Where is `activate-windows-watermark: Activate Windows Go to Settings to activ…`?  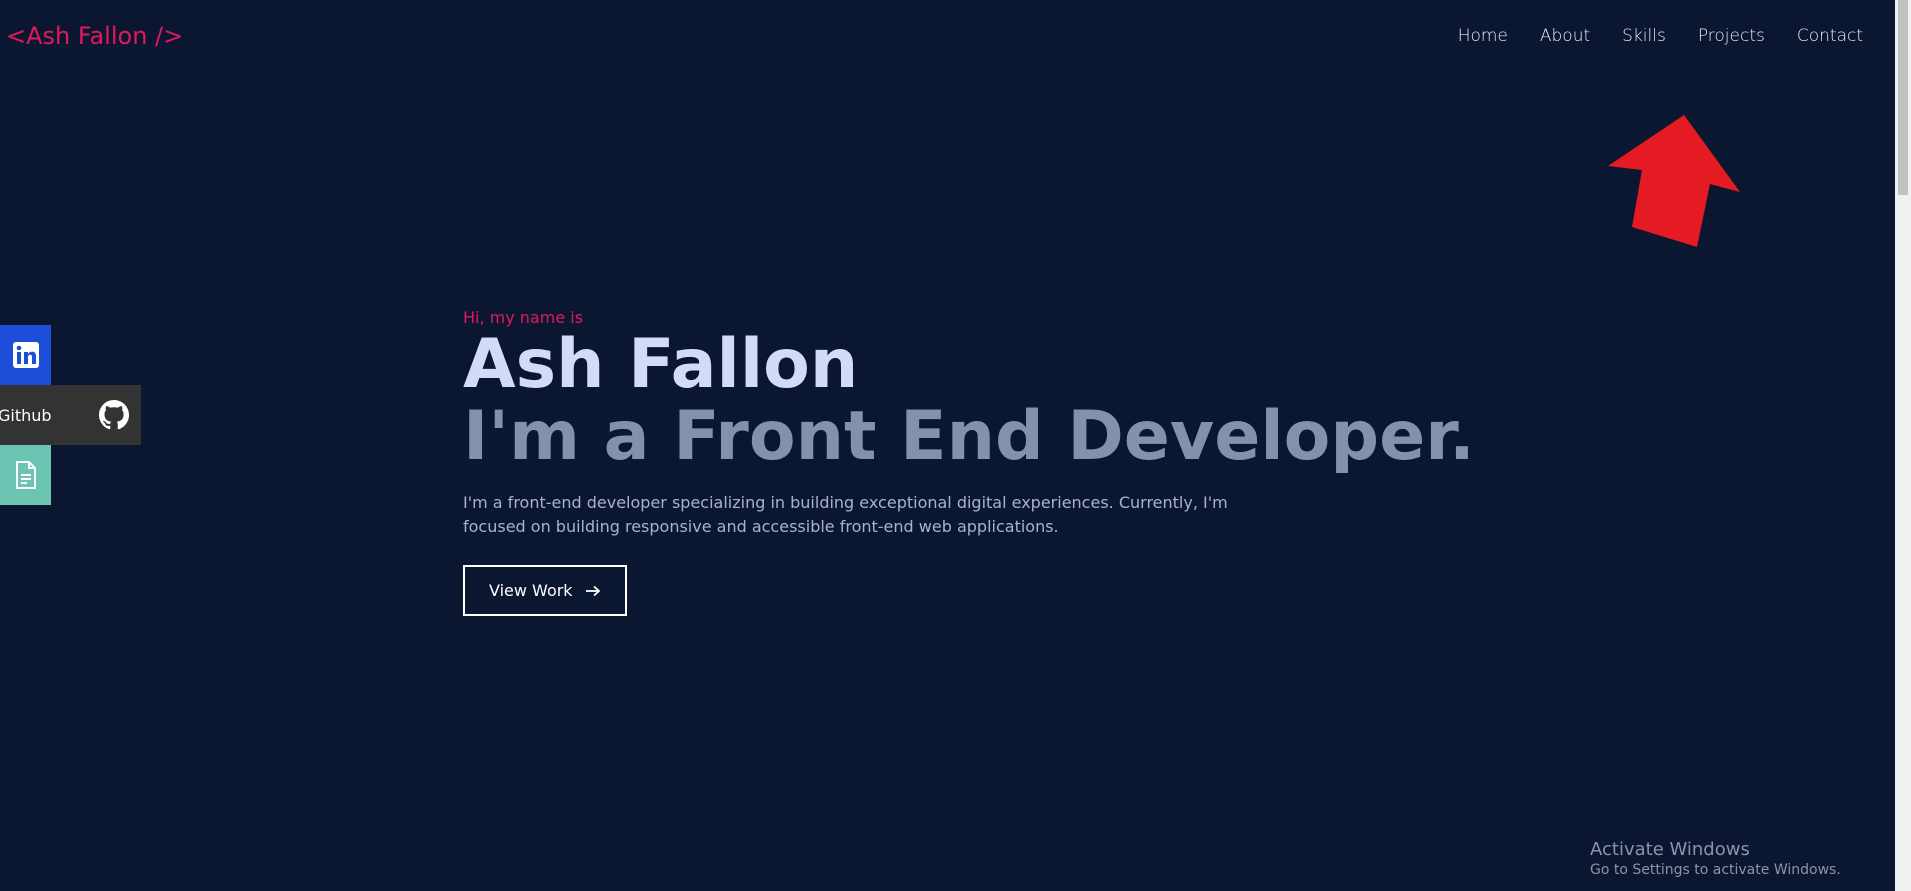 activate-windows-watermark: Activate Windows Go to Settings to activ… is located at coordinates (1715, 858).